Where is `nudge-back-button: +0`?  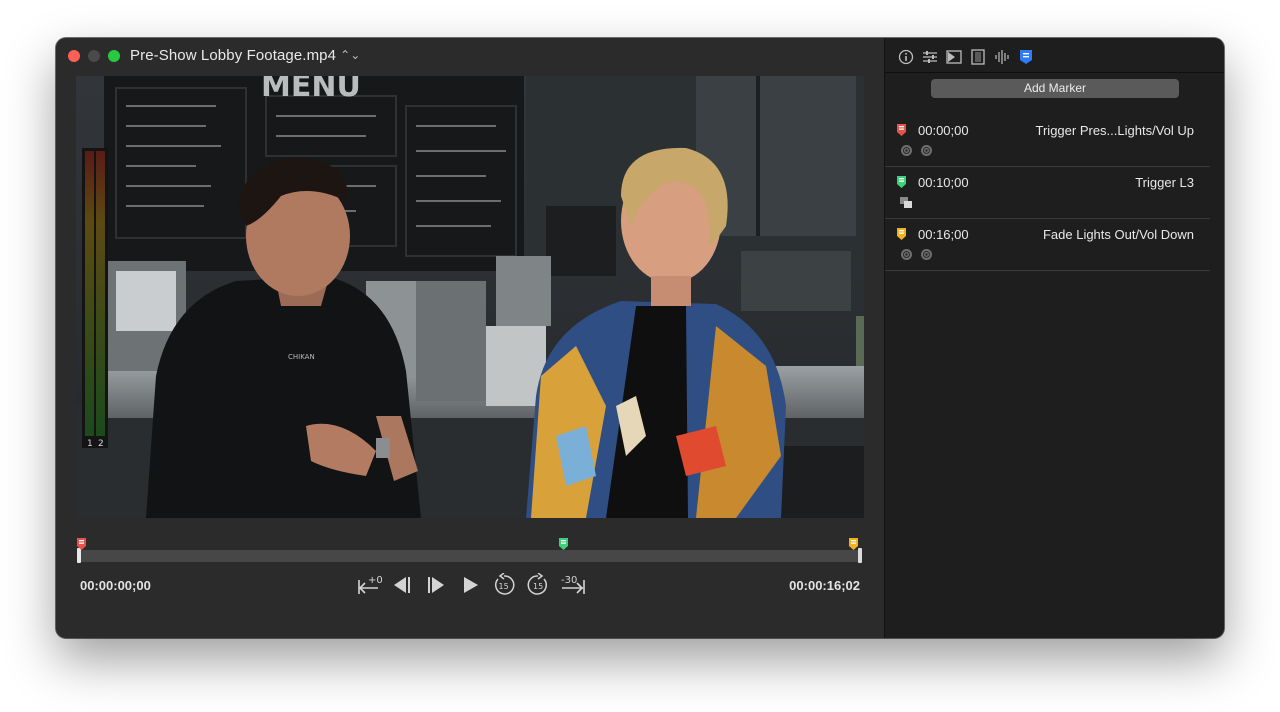 nudge-back-button: +0 is located at coordinates (370, 585).